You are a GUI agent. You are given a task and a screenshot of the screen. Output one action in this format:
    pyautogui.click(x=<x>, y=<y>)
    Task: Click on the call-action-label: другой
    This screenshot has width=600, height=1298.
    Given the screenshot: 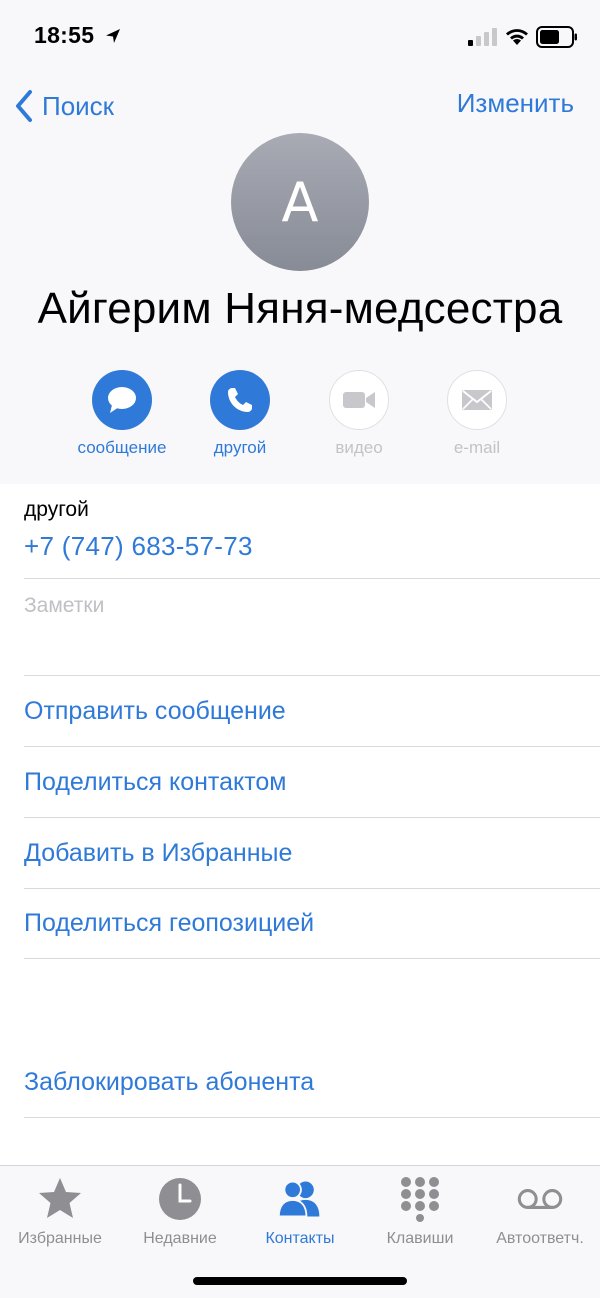 What is the action you would take?
    pyautogui.click(x=240, y=447)
    